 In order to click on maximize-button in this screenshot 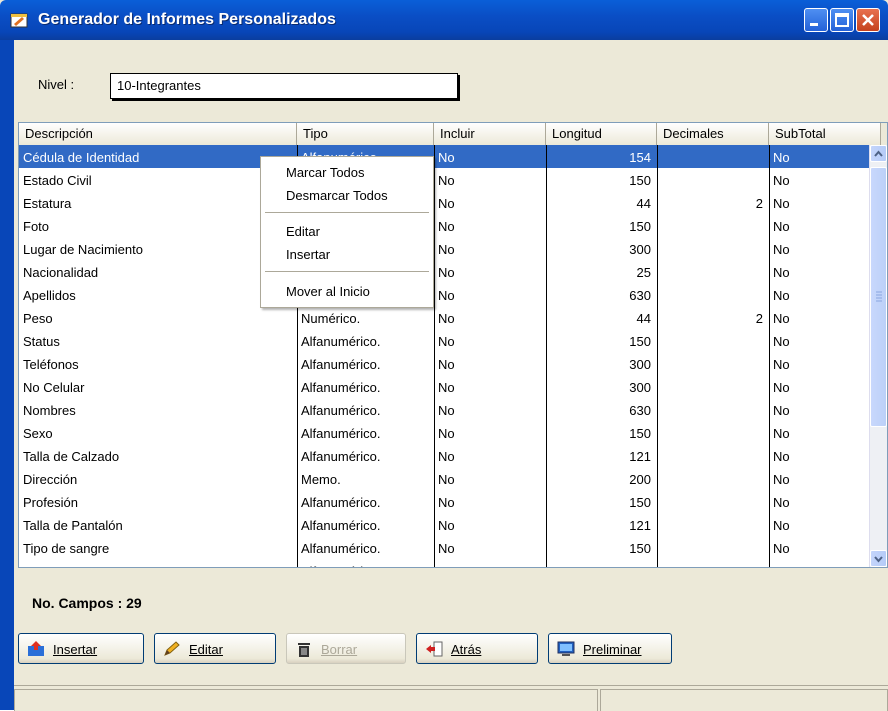, I will do `click(842, 20)`.